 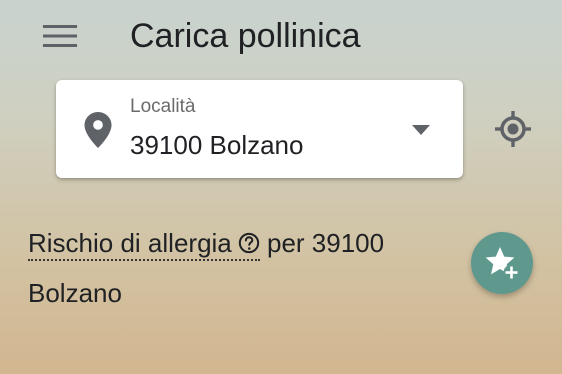 What do you see at coordinates (248, 243) in the screenshot?
I see `help-circle-icon` at bounding box center [248, 243].